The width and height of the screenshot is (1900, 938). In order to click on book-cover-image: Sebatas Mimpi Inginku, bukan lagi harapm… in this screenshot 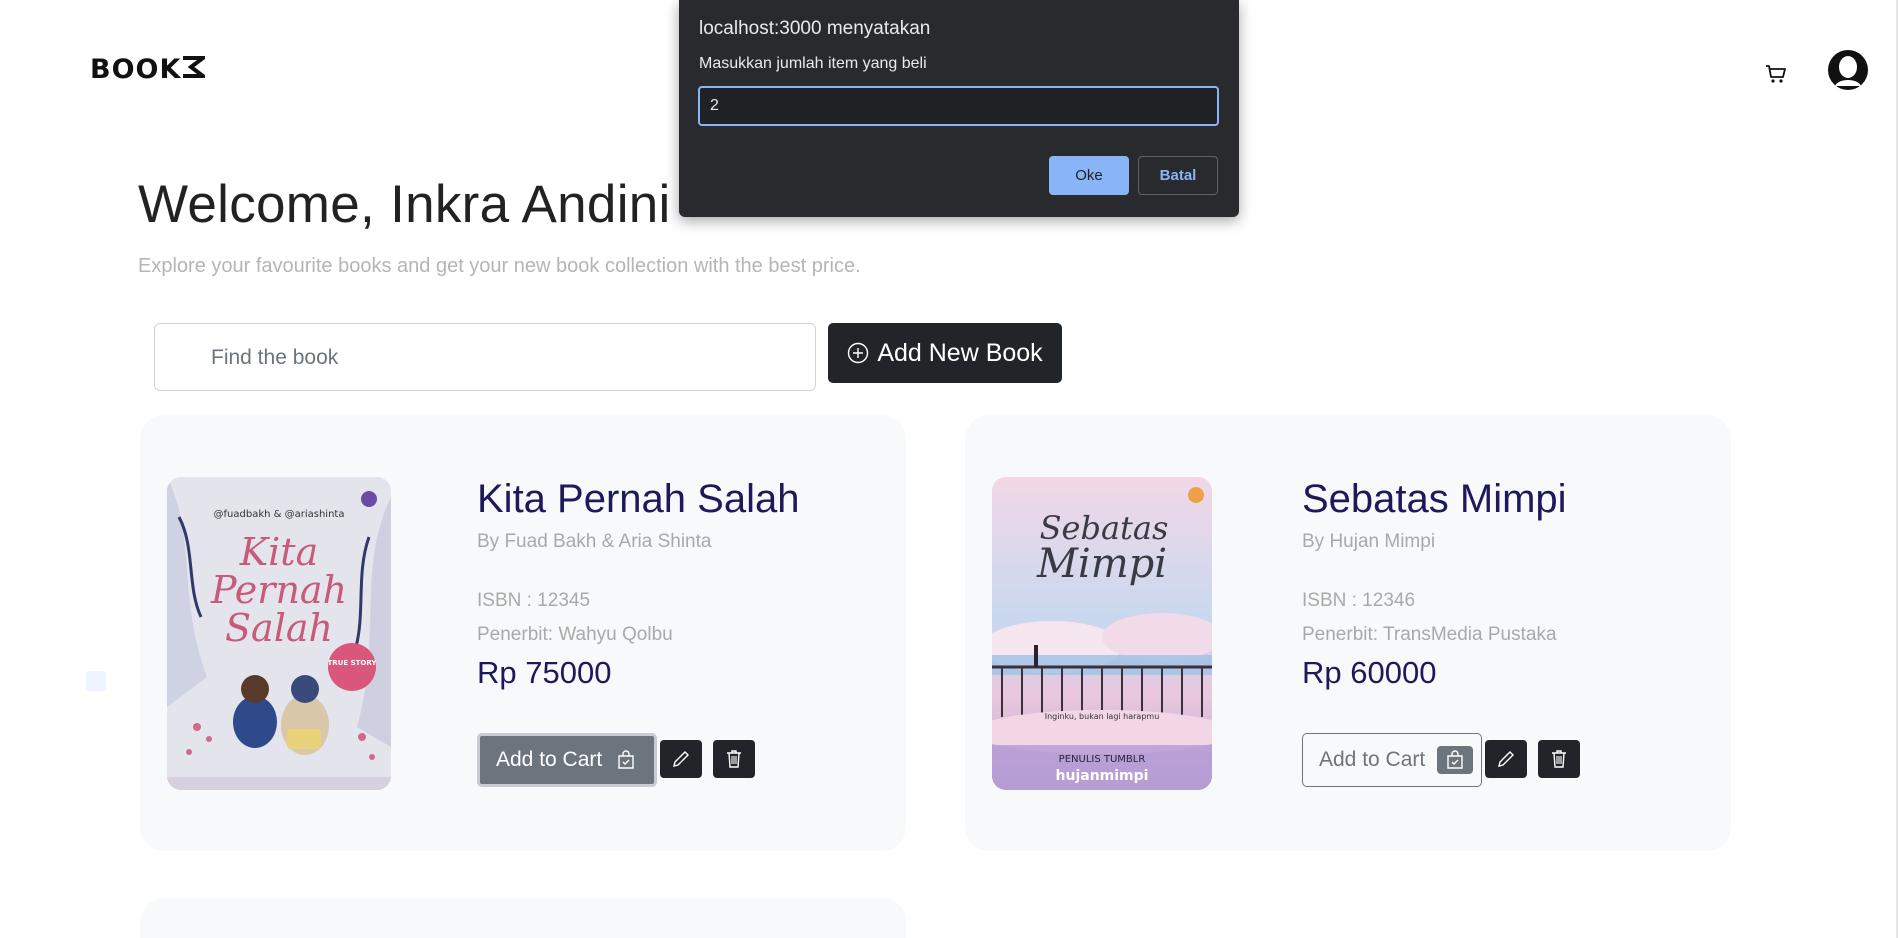, I will do `click(1102, 633)`.